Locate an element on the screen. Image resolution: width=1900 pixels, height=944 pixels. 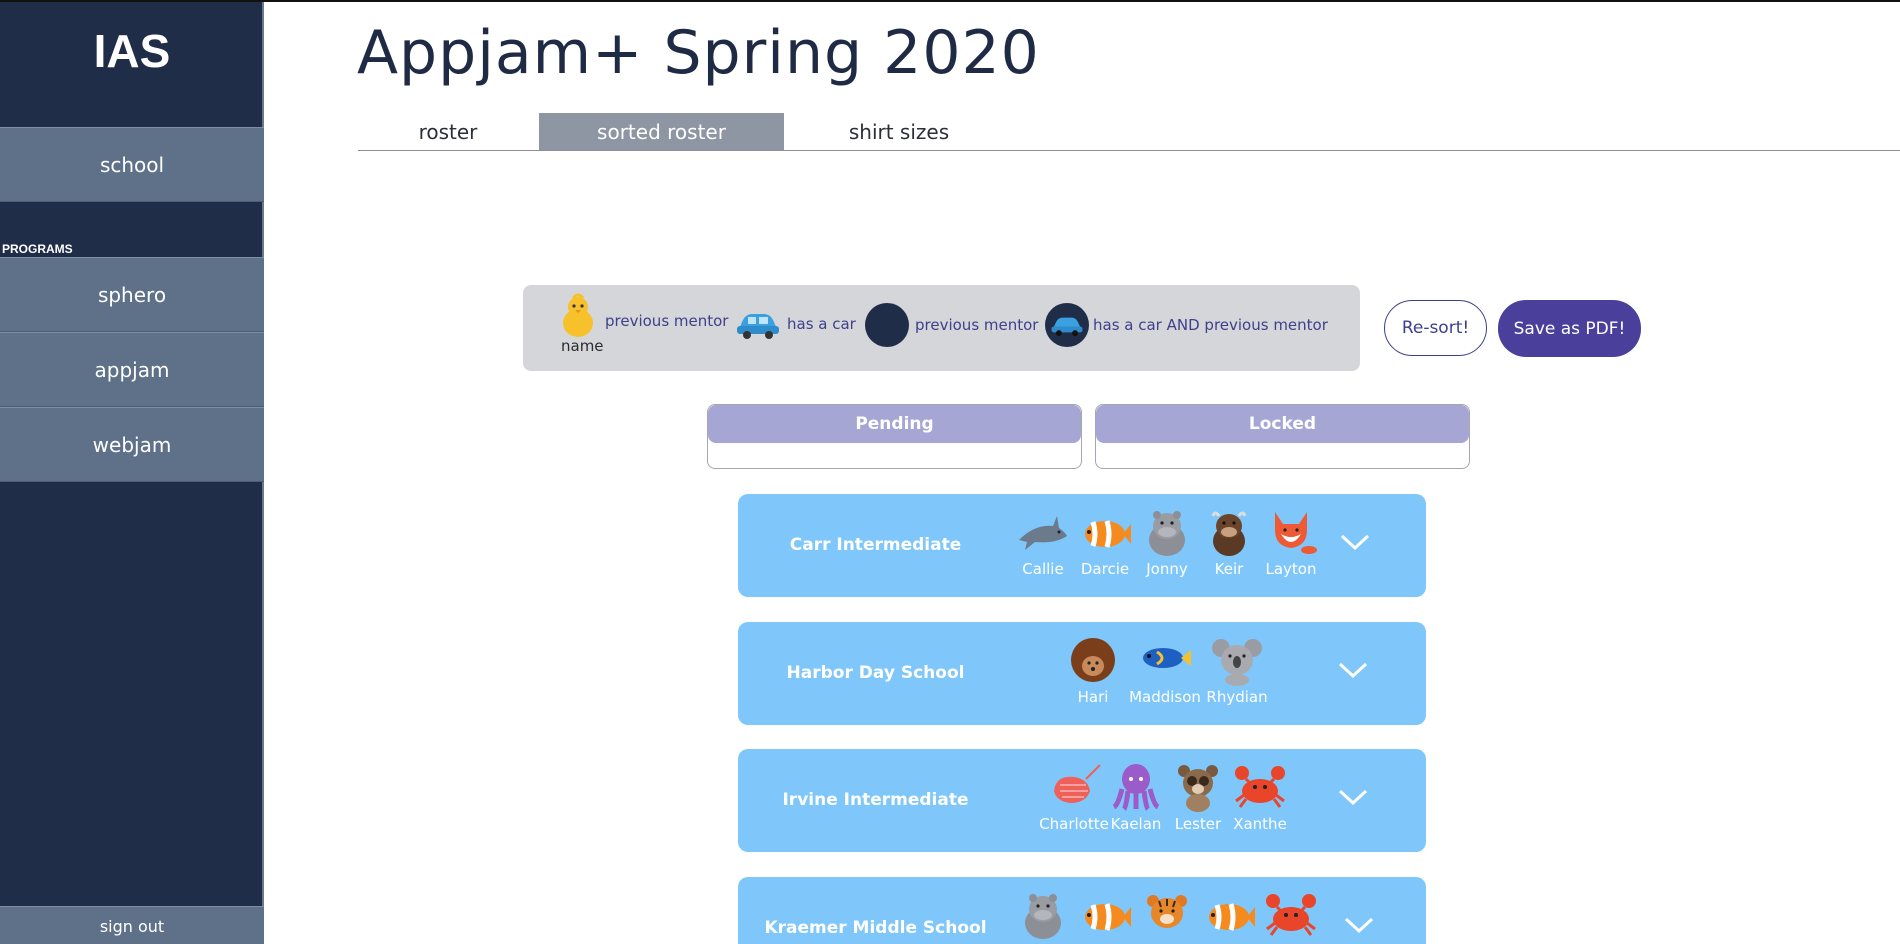
tab-roster: roster is located at coordinates (448, 131).